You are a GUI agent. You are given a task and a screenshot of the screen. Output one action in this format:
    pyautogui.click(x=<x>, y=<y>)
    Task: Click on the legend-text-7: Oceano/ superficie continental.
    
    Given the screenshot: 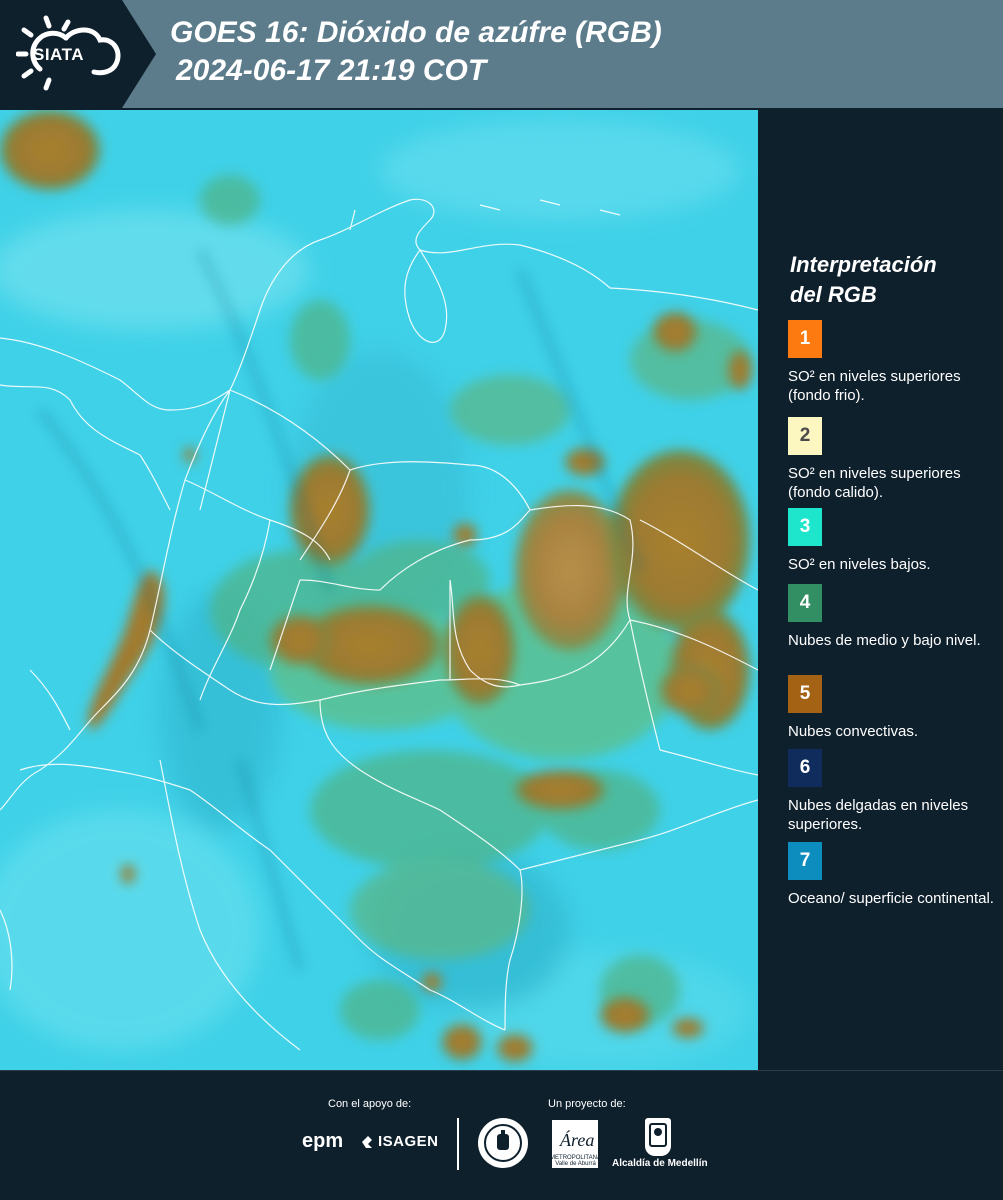 What is the action you would take?
    pyautogui.click(x=891, y=898)
    